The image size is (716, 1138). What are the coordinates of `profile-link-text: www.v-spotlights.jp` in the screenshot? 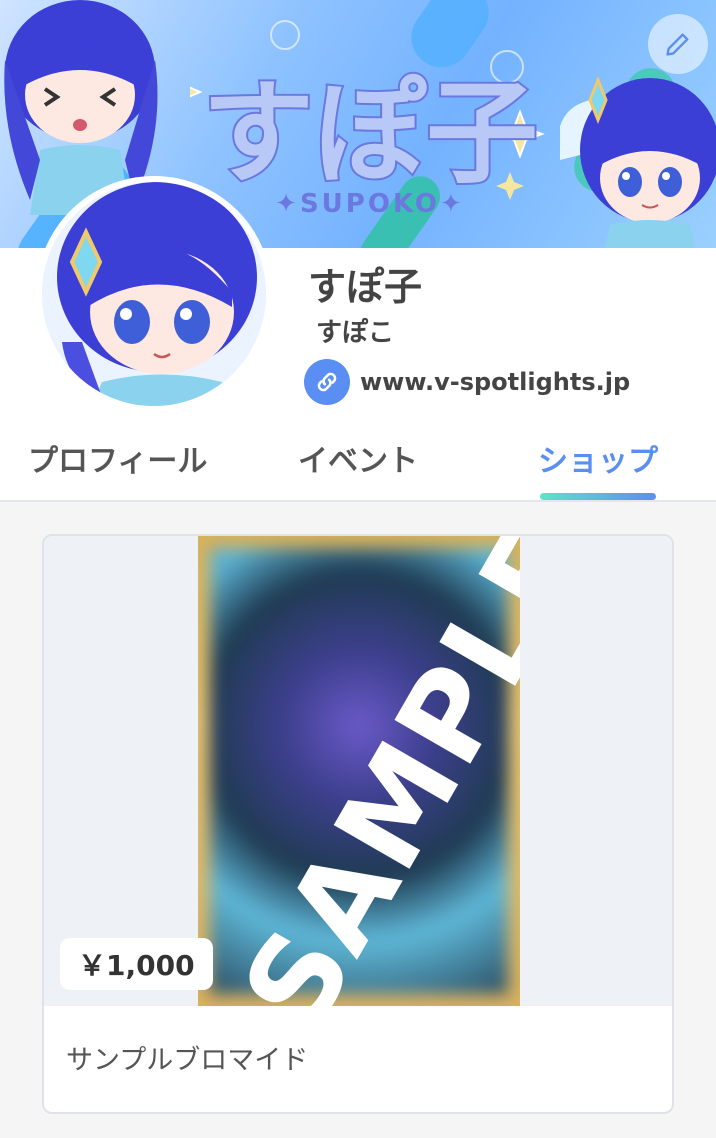 It's located at (495, 382).